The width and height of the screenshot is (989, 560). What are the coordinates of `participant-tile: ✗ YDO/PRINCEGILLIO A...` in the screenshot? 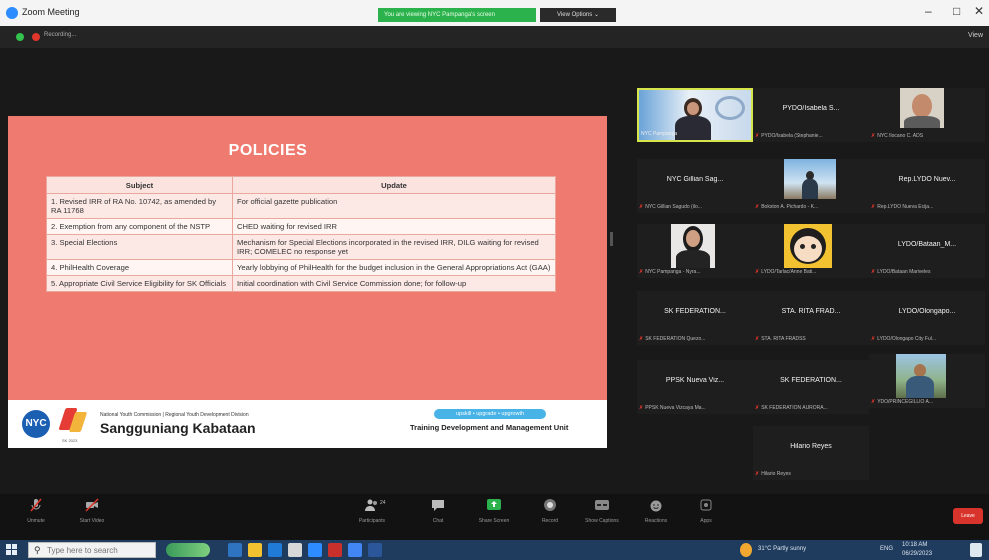 It's located at (927, 381).